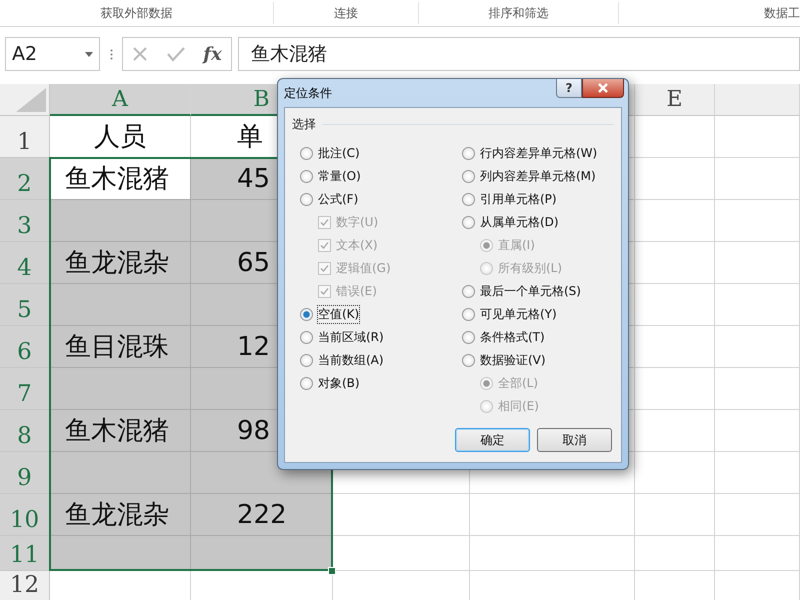 The width and height of the screenshot is (800, 600). Describe the element at coordinates (339, 314) in the screenshot. I see `option-label: 空值(K)` at that location.